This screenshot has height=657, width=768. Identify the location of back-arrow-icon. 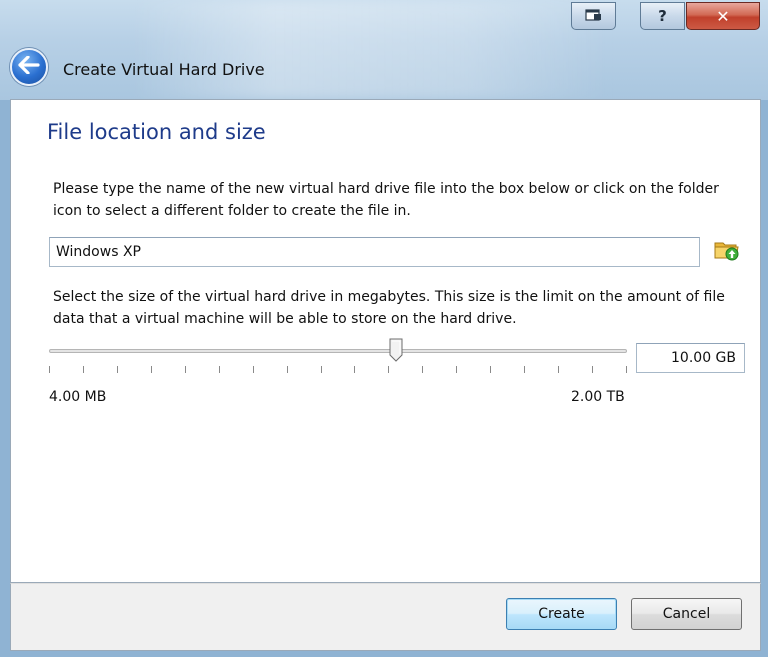
(29, 66).